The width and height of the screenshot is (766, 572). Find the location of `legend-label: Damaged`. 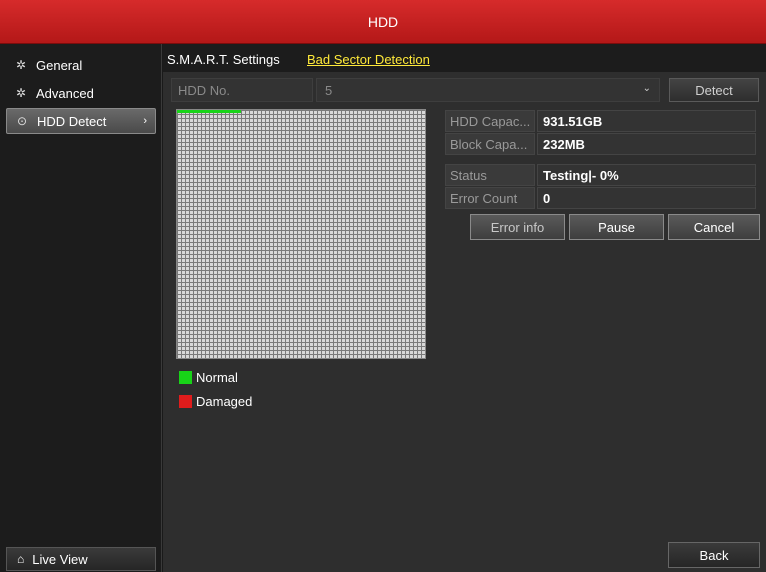

legend-label: Damaged is located at coordinates (224, 401).